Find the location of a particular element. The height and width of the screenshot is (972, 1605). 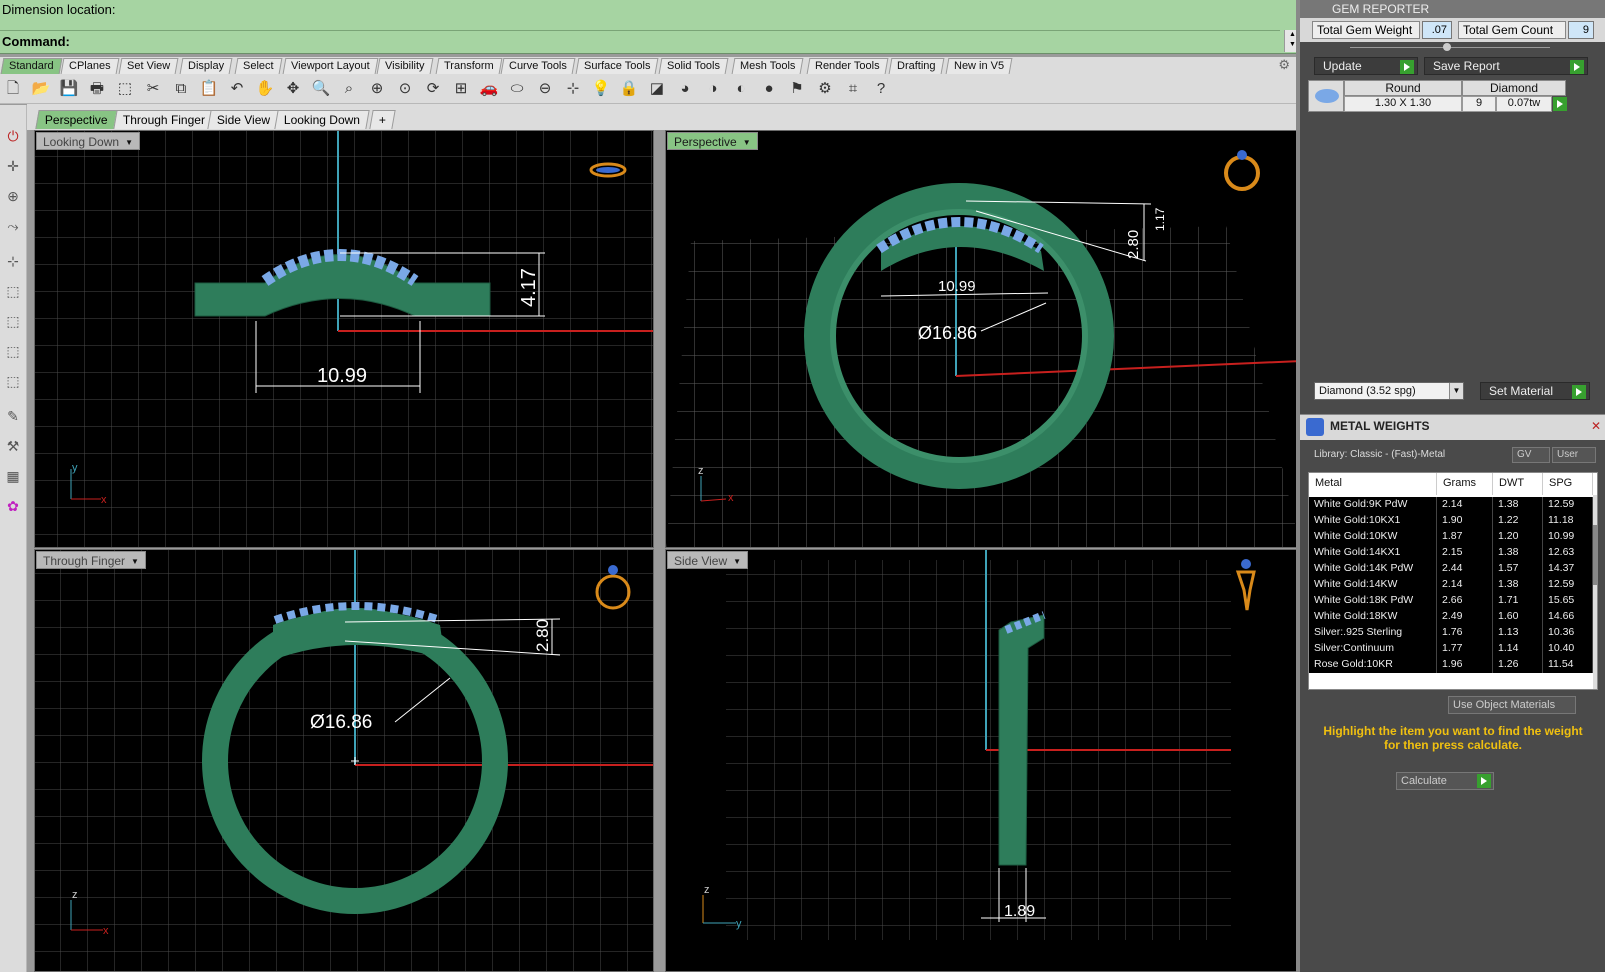

zoom-window-icon: ⌕ is located at coordinates (349, 89).